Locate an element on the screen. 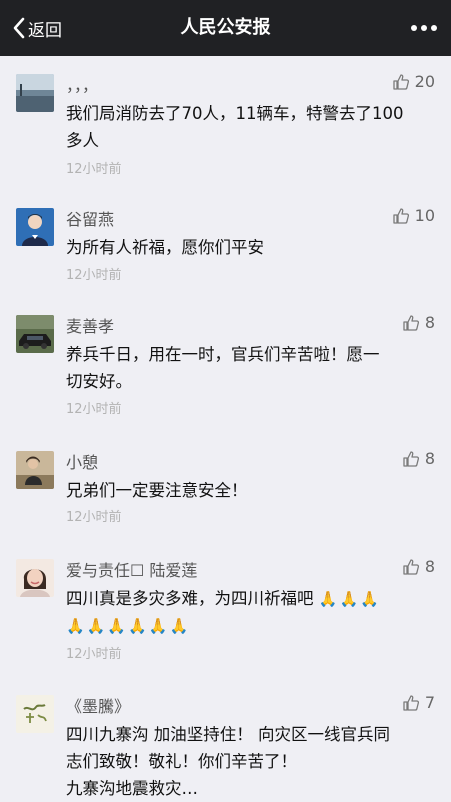  like-count: 7 is located at coordinates (429, 702).